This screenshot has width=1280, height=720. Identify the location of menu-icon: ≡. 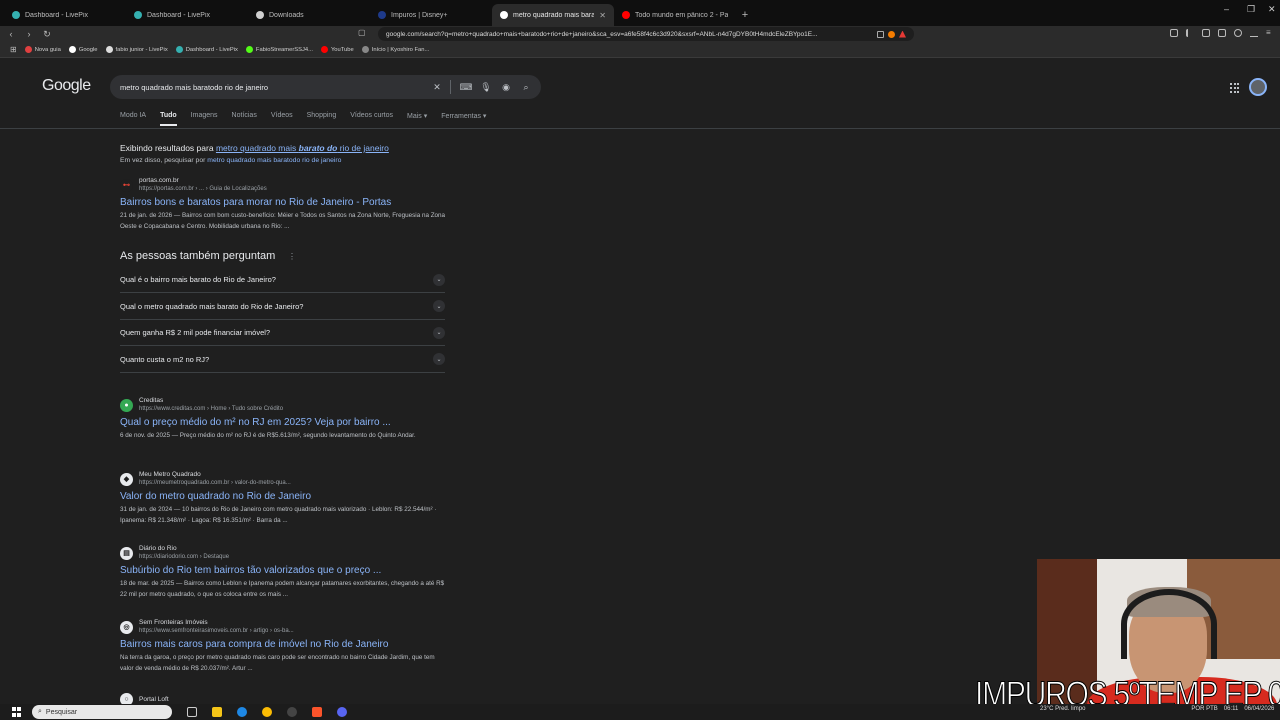
(1268, 33).